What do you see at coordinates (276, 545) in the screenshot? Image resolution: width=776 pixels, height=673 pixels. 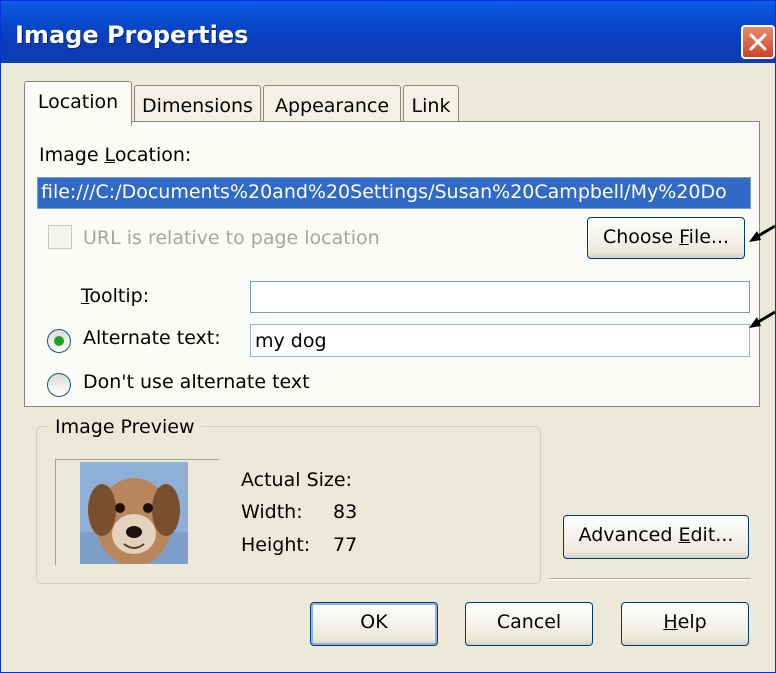 I see `height-label: Height:` at bounding box center [276, 545].